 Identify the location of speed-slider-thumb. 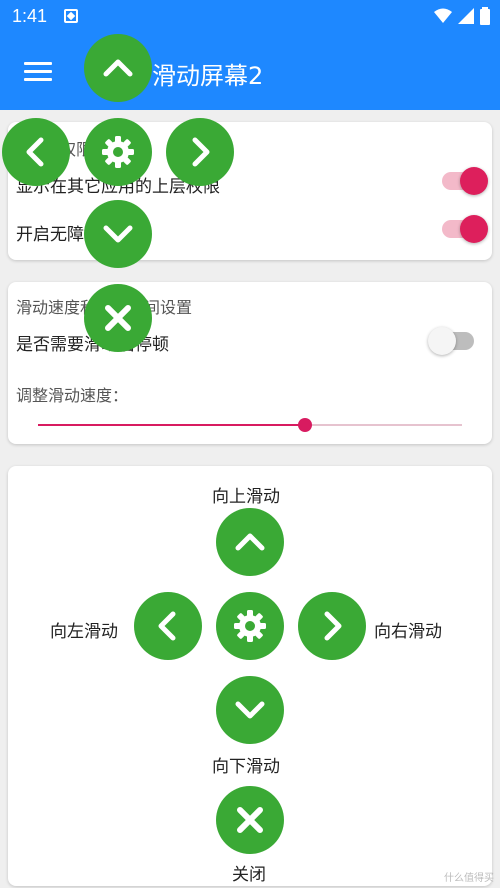
(305, 425).